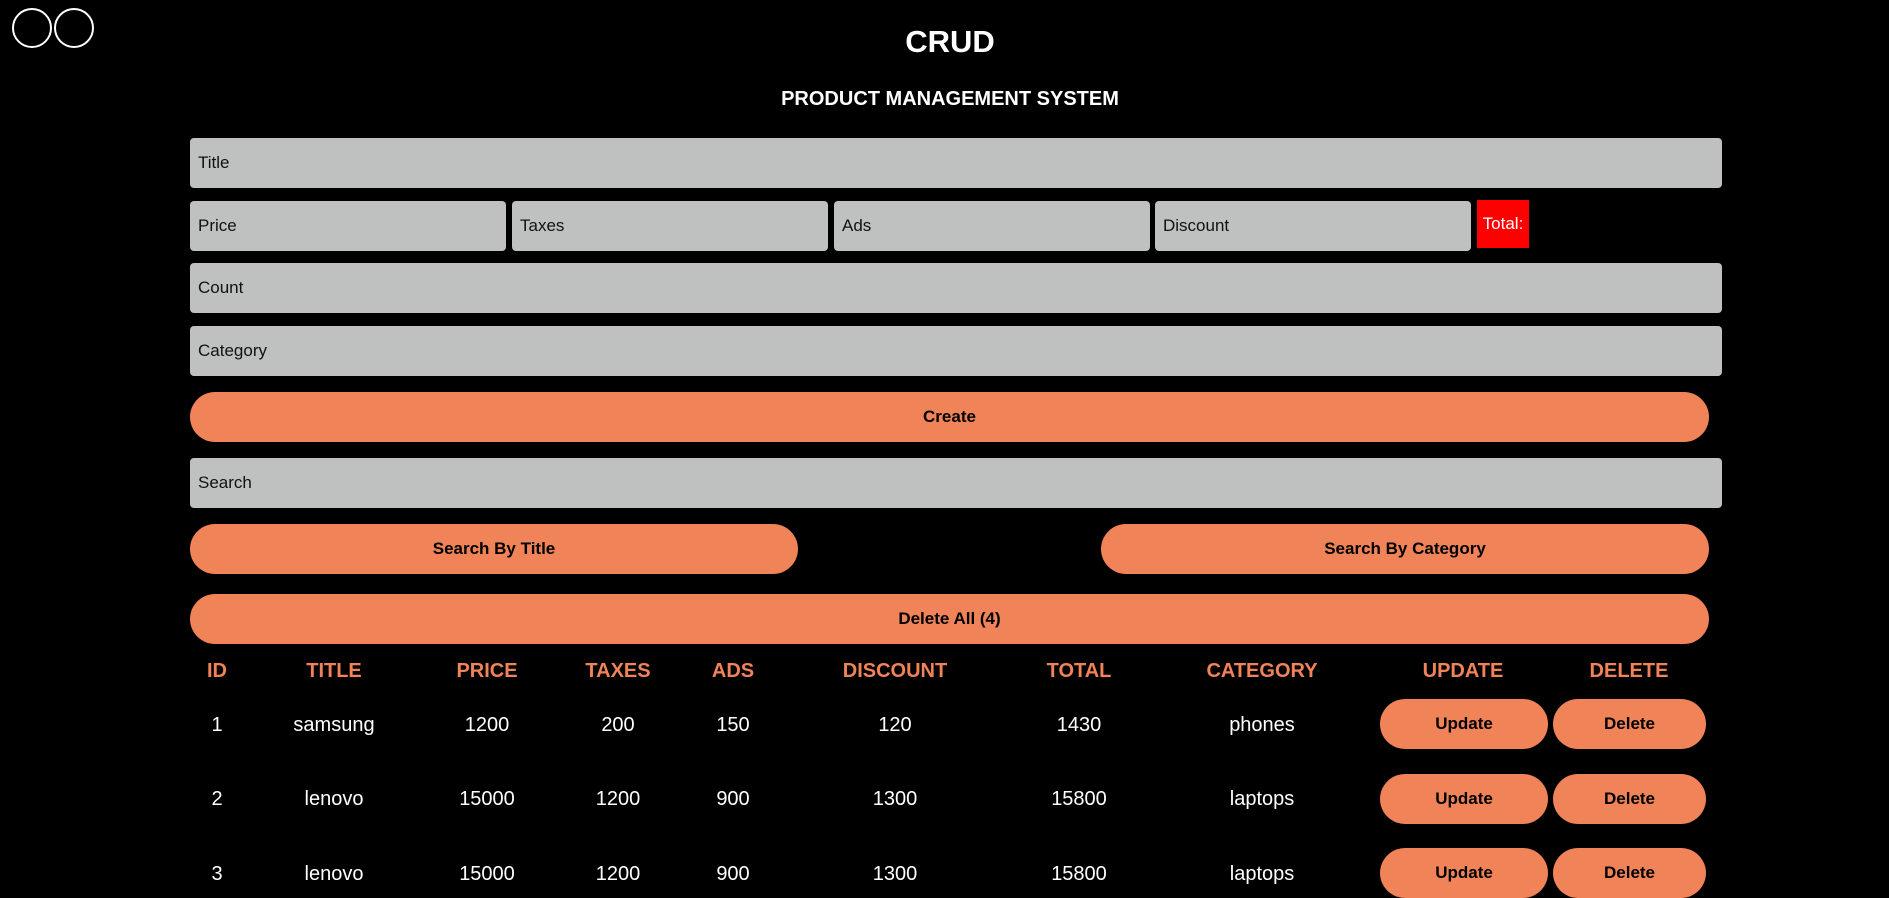 Image resolution: width=1889 pixels, height=898 pixels. I want to click on cell-total: 1430, so click(1079, 725).